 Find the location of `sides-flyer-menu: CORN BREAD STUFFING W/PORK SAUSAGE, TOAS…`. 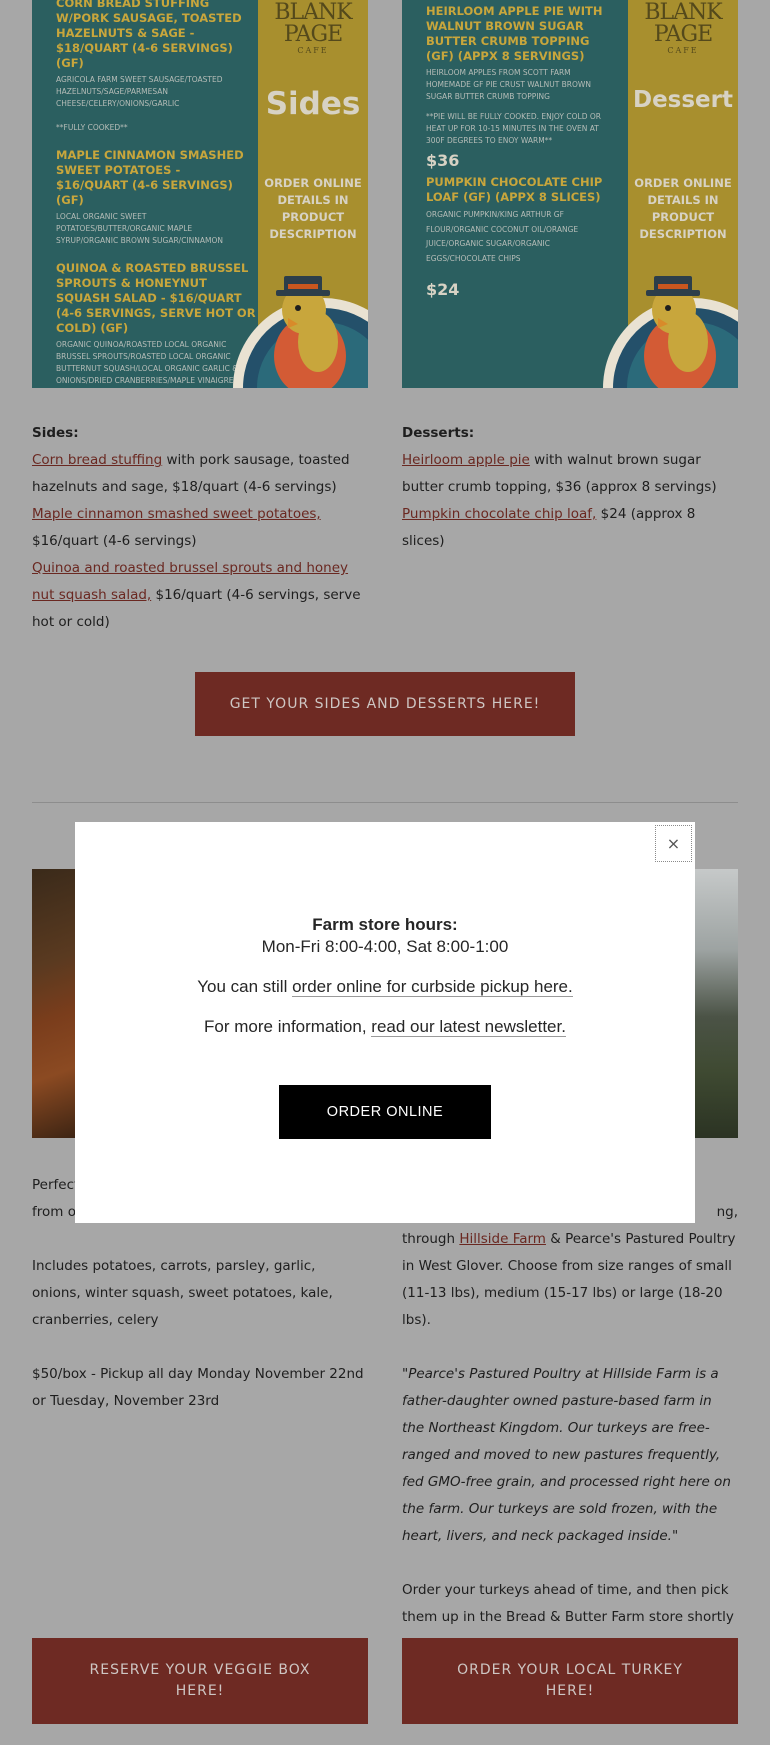

sides-flyer-menu: CORN BREAD STUFFING W/PORK SAUSAGE, TOAS… is located at coordinates (156, 194).